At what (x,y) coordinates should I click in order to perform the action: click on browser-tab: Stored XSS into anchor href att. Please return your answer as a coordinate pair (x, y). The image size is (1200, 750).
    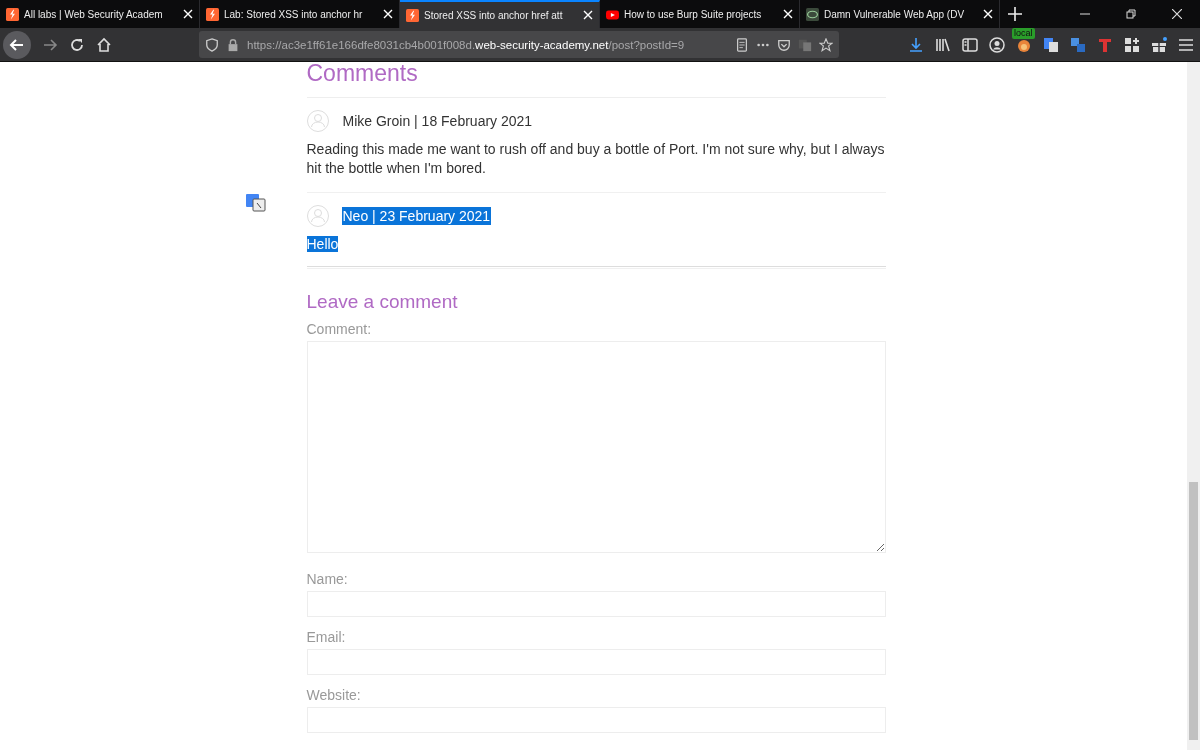
    Looking at the image, I should click on (500, 14).